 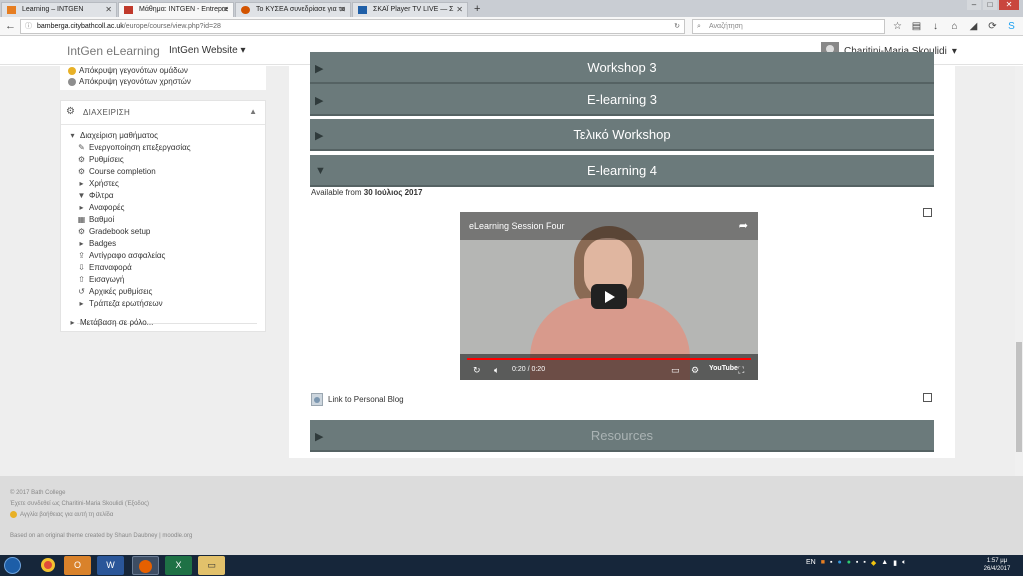 I want to click on start-button, so click(x=12, y=565).